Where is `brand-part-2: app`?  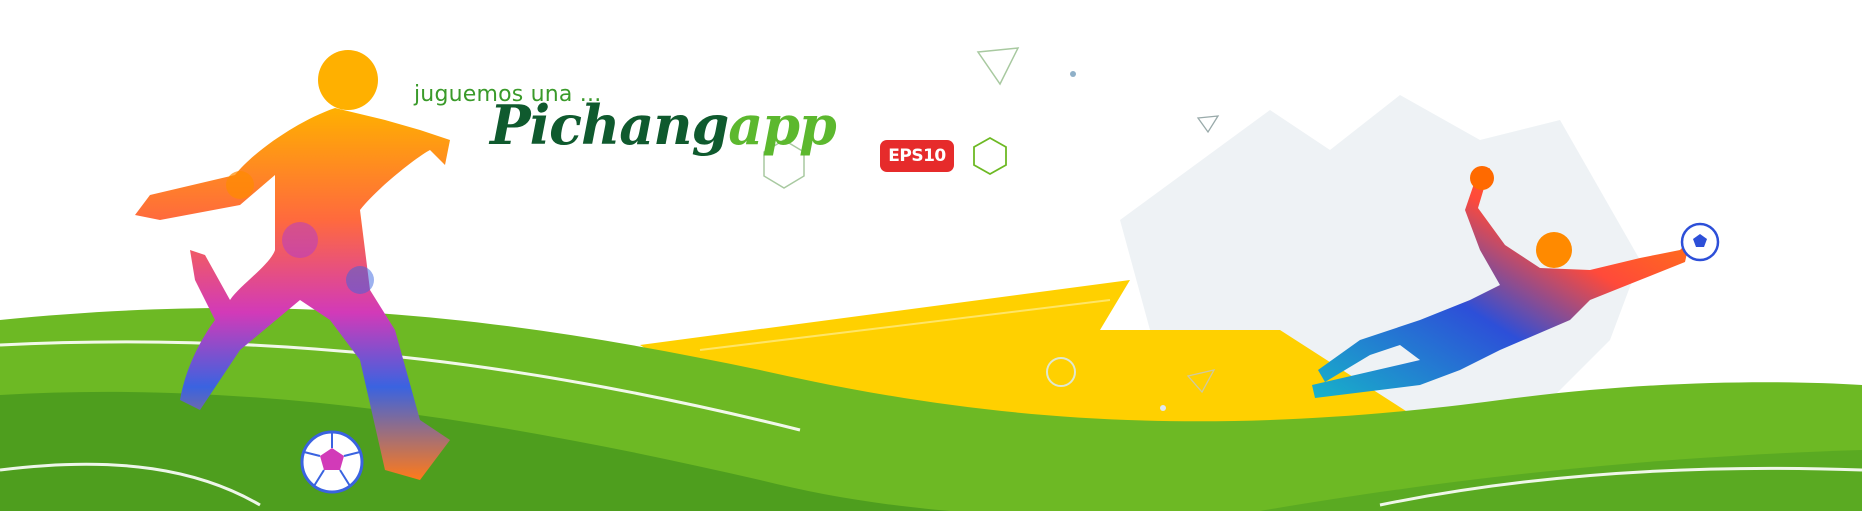 brand-part-2: app is located at coordinates (782, 125).